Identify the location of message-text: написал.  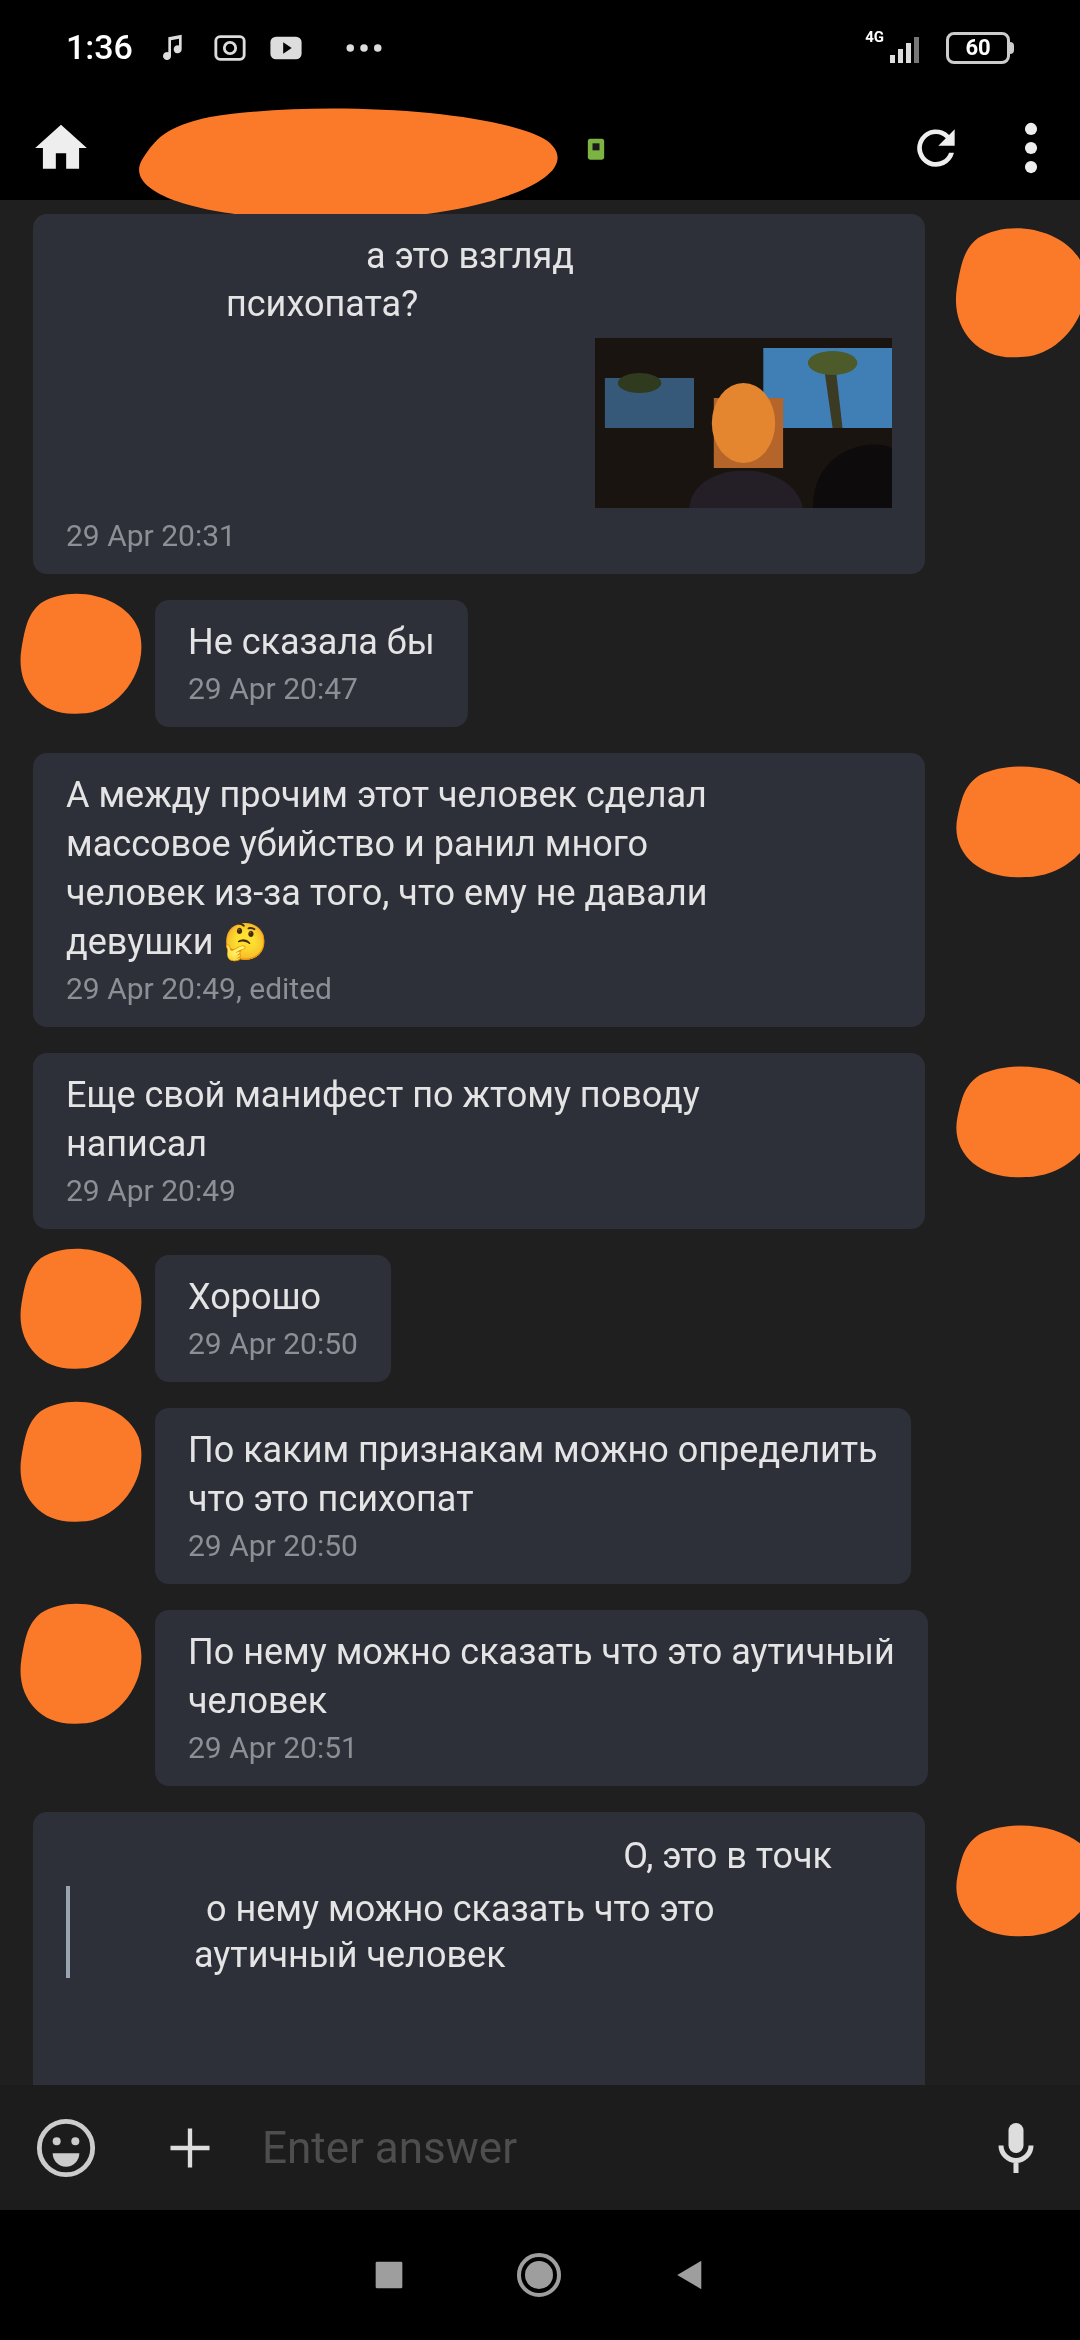
(137, 1144).